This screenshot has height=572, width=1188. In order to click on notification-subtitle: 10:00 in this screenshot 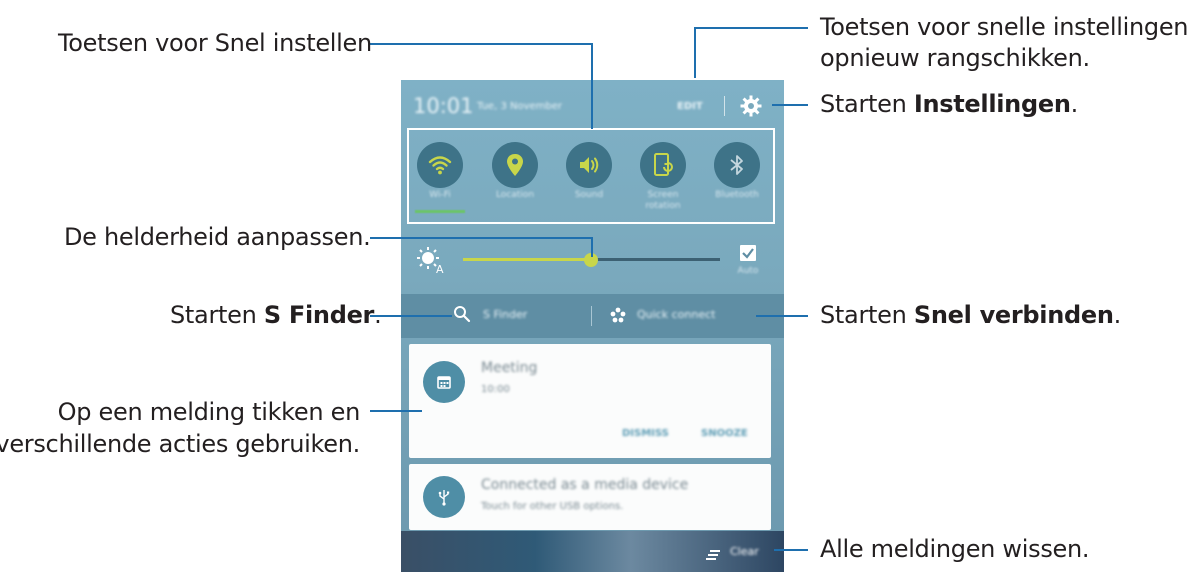, I will do `click(495, 389)`.